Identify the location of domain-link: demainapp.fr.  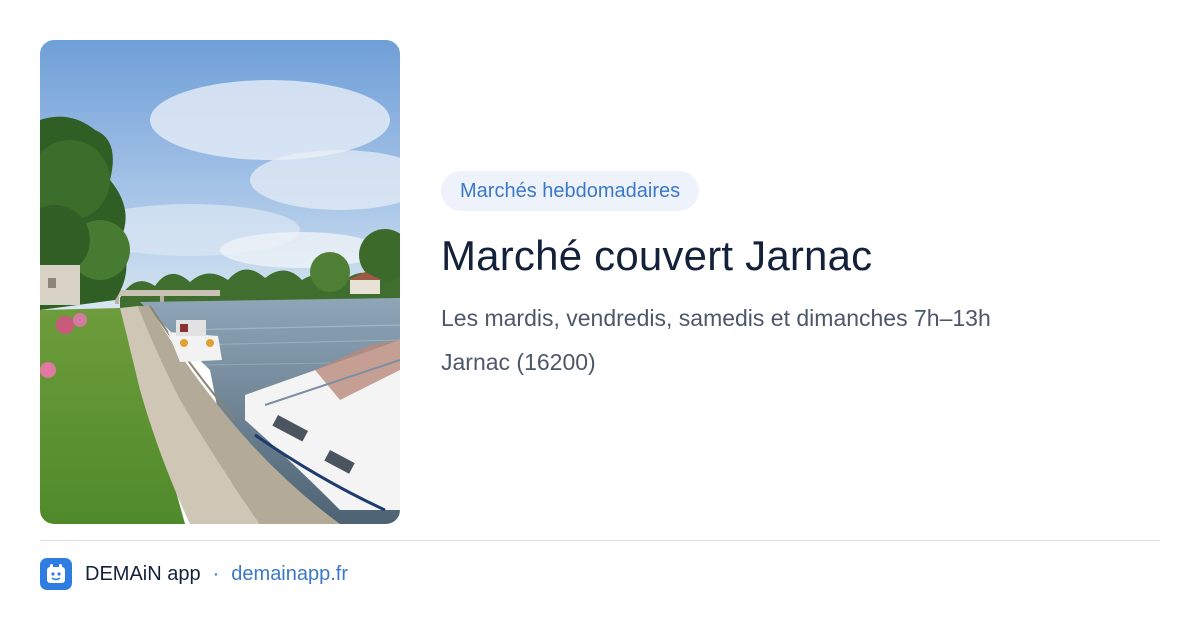
(289, 574).